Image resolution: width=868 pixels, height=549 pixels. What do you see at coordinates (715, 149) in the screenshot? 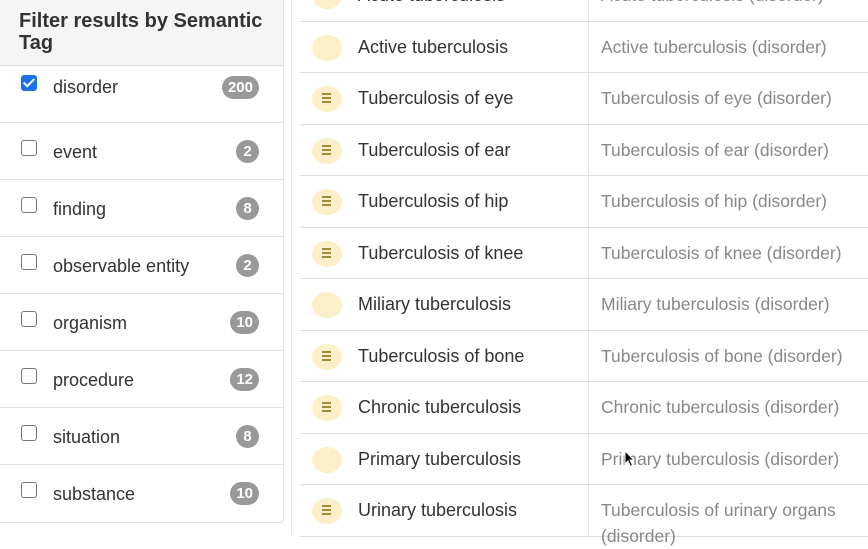
I see `result-fsn: Tuberculosis of ear (disorder)` at bounding box center [715, 149].